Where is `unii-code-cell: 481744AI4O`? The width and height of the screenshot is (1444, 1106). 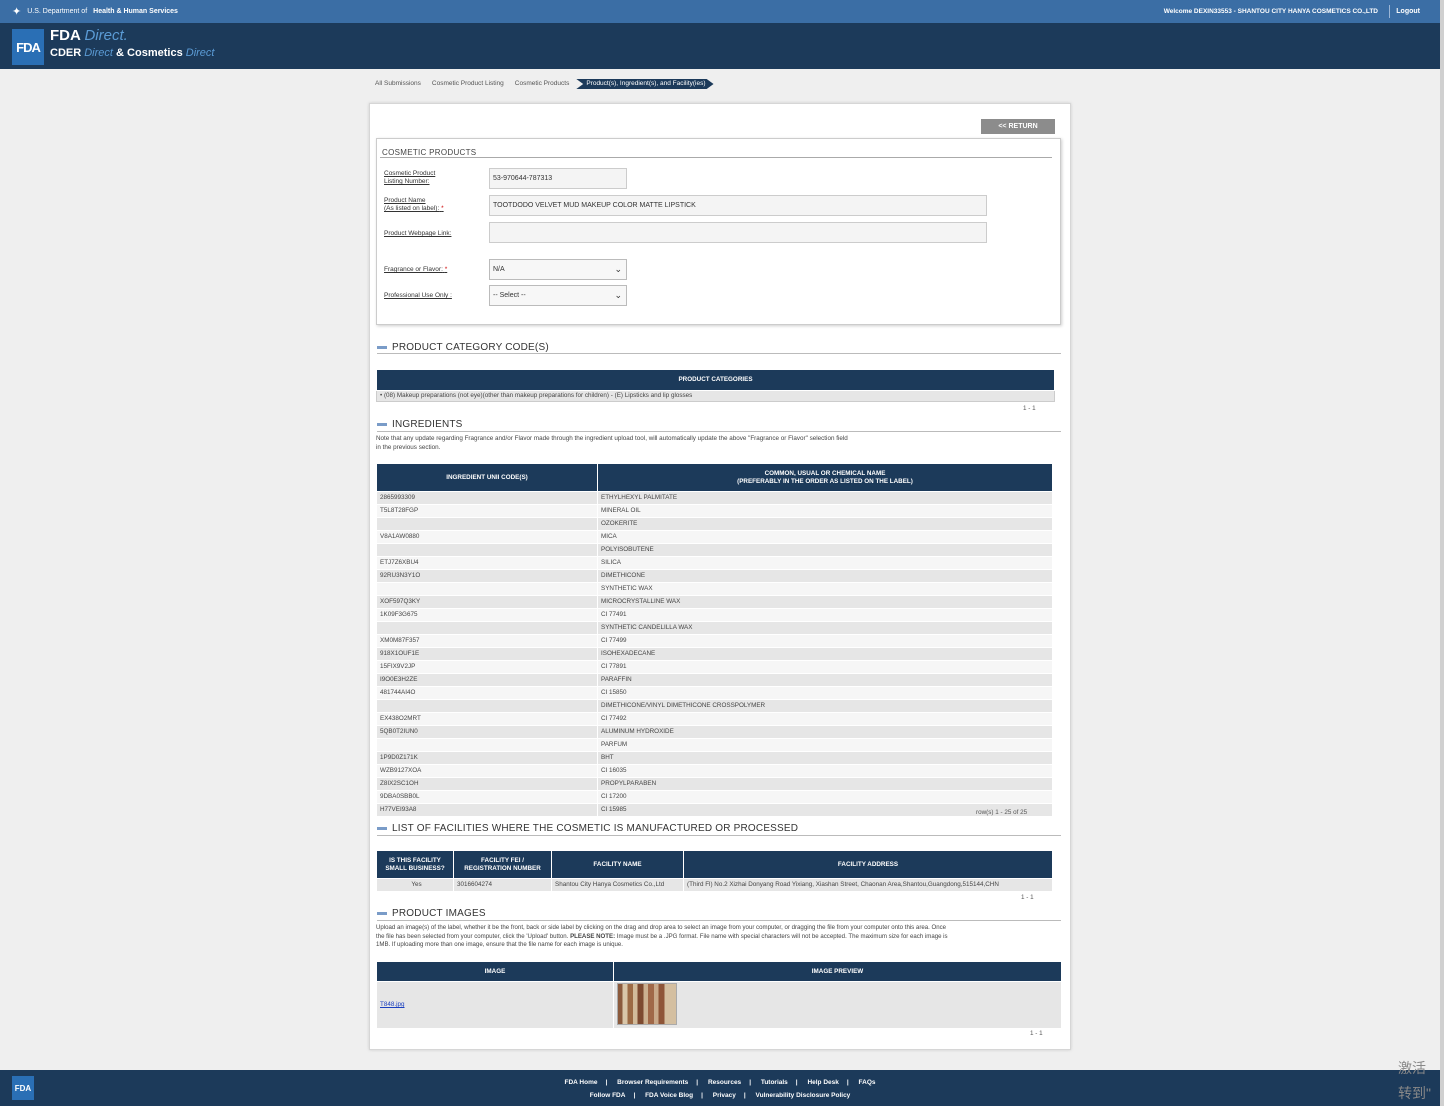 unii-code-cell: 481744AI4O is located at coordinates (487, 693).